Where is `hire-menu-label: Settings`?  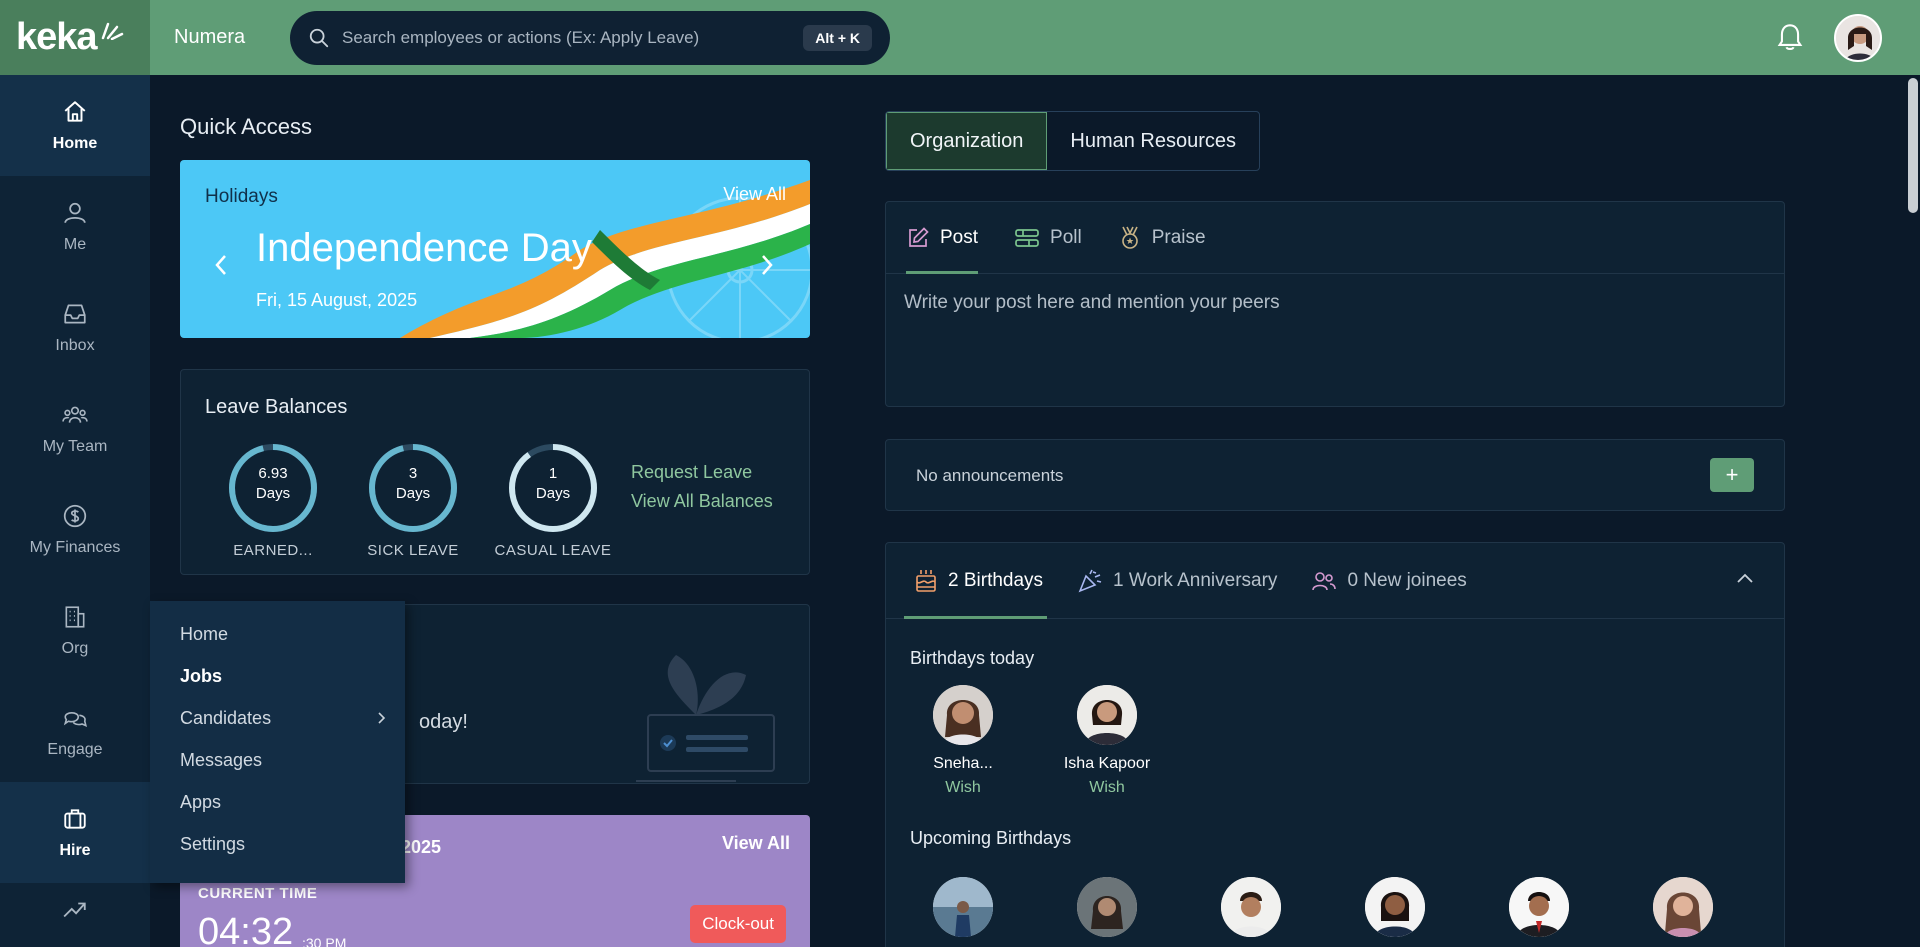 hire-menu-label: Settings is located at coordinates (213, 843).